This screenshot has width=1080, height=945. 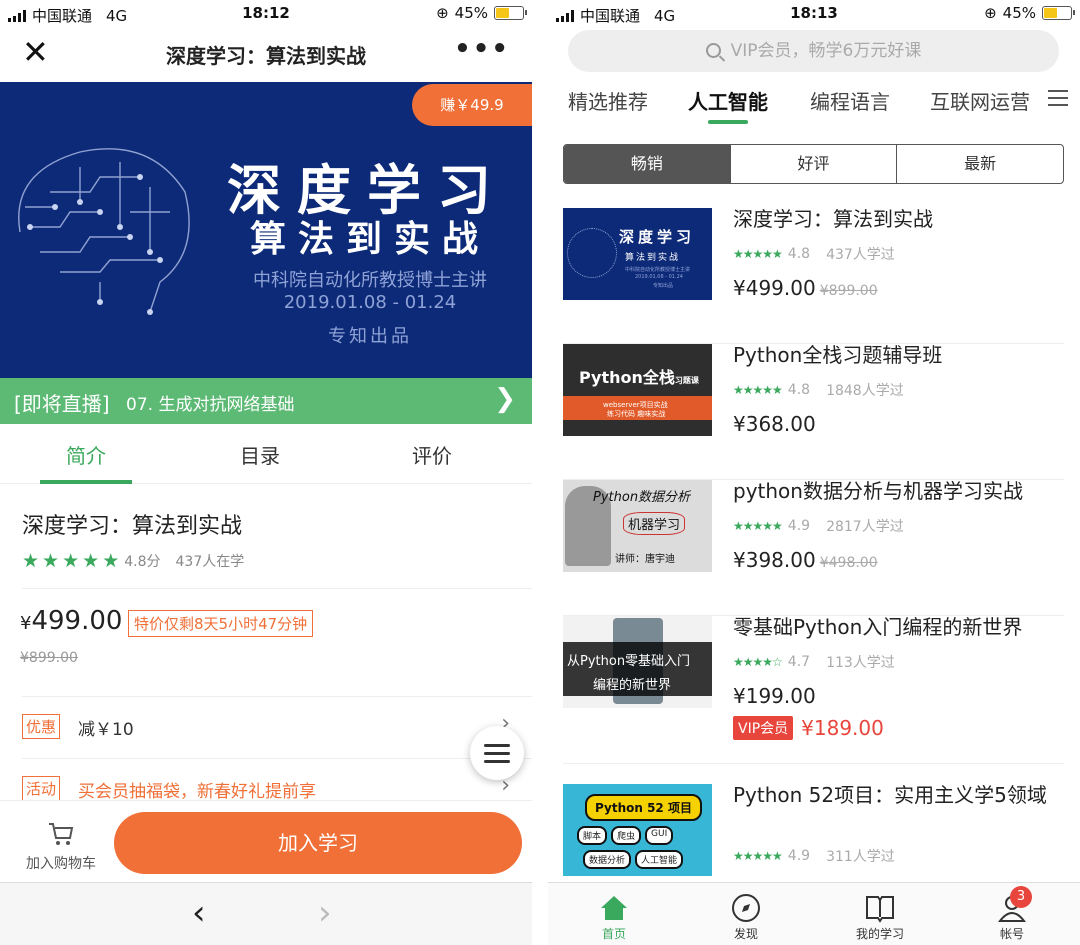 What do you see at coordinates (61, 834) in the screenshot?
I see `cart-icon` at bounding box center [61, 834].